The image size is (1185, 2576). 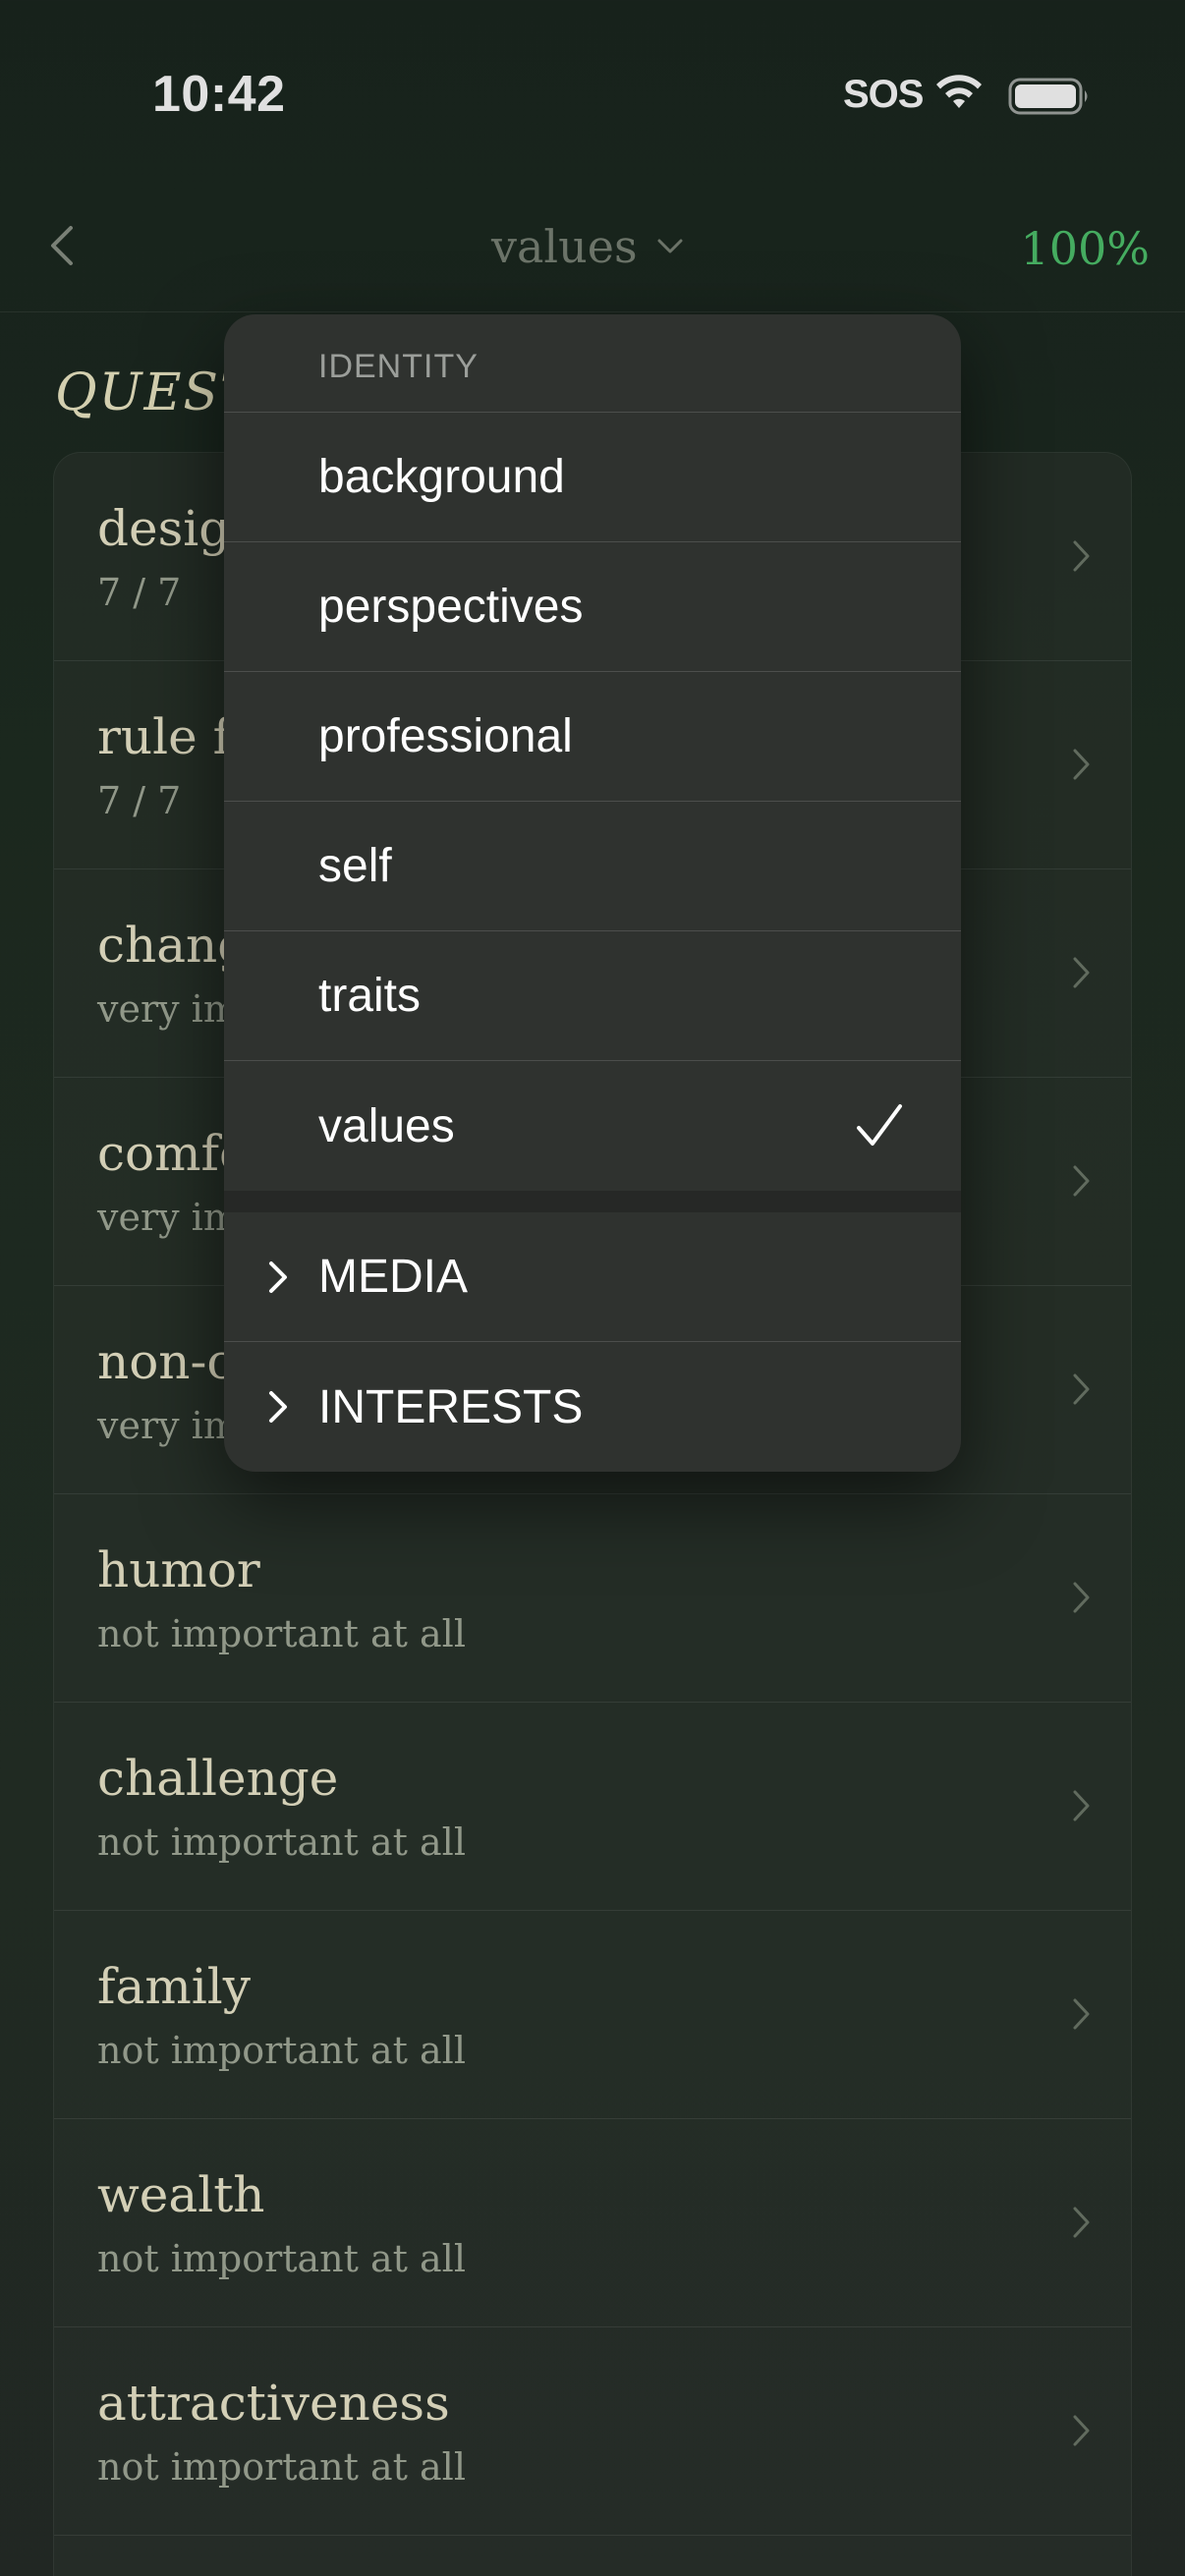 I want to click on item-title: challenge, so click(x=218, y=1778).